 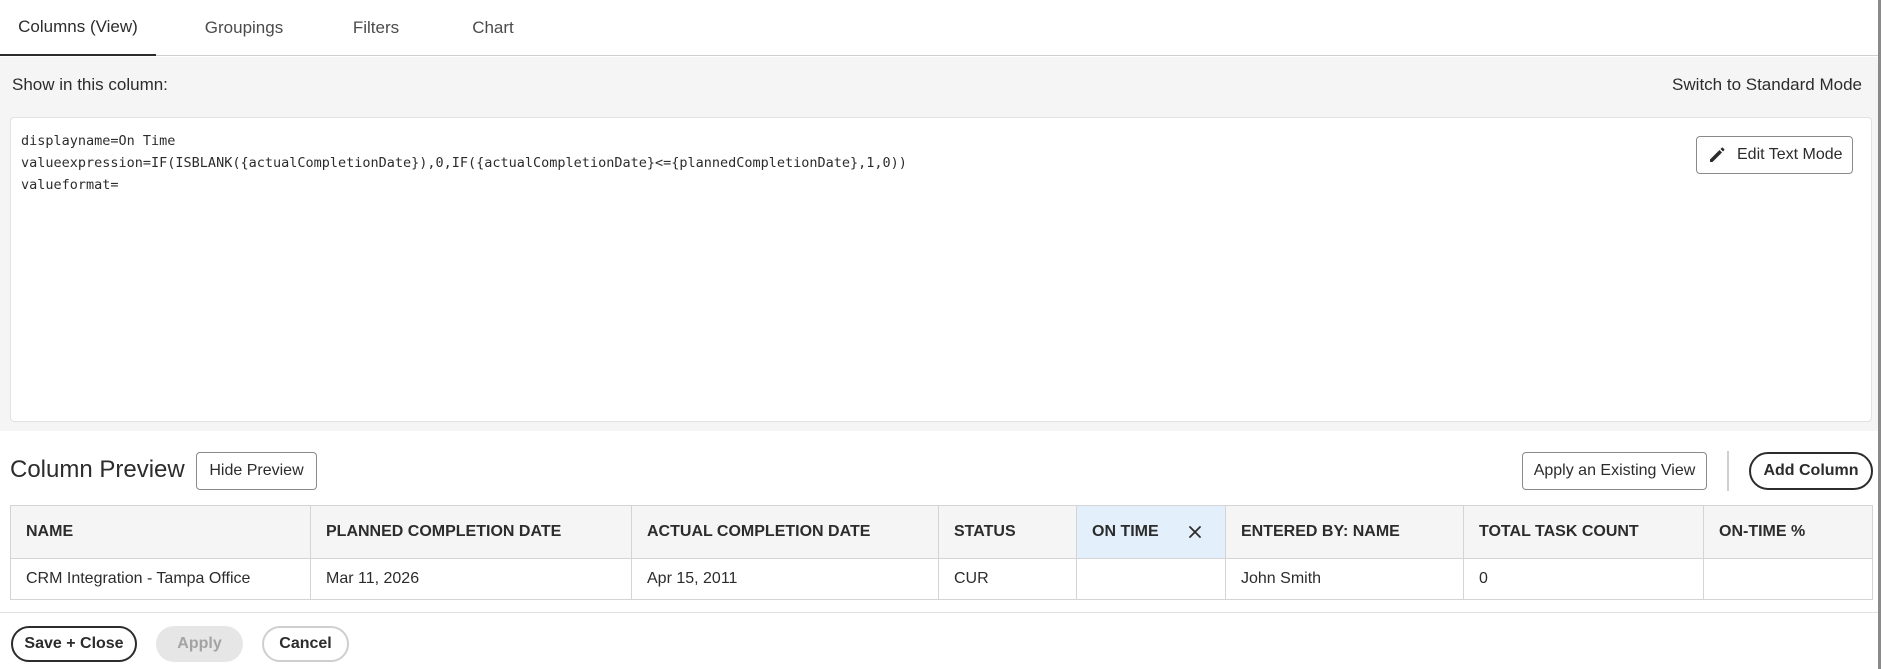 What do you see at coordinates (1125, 531) in the screenshot?
I see `column-header-on-time-label: ON TIME` at bounding box center [1125, 531].